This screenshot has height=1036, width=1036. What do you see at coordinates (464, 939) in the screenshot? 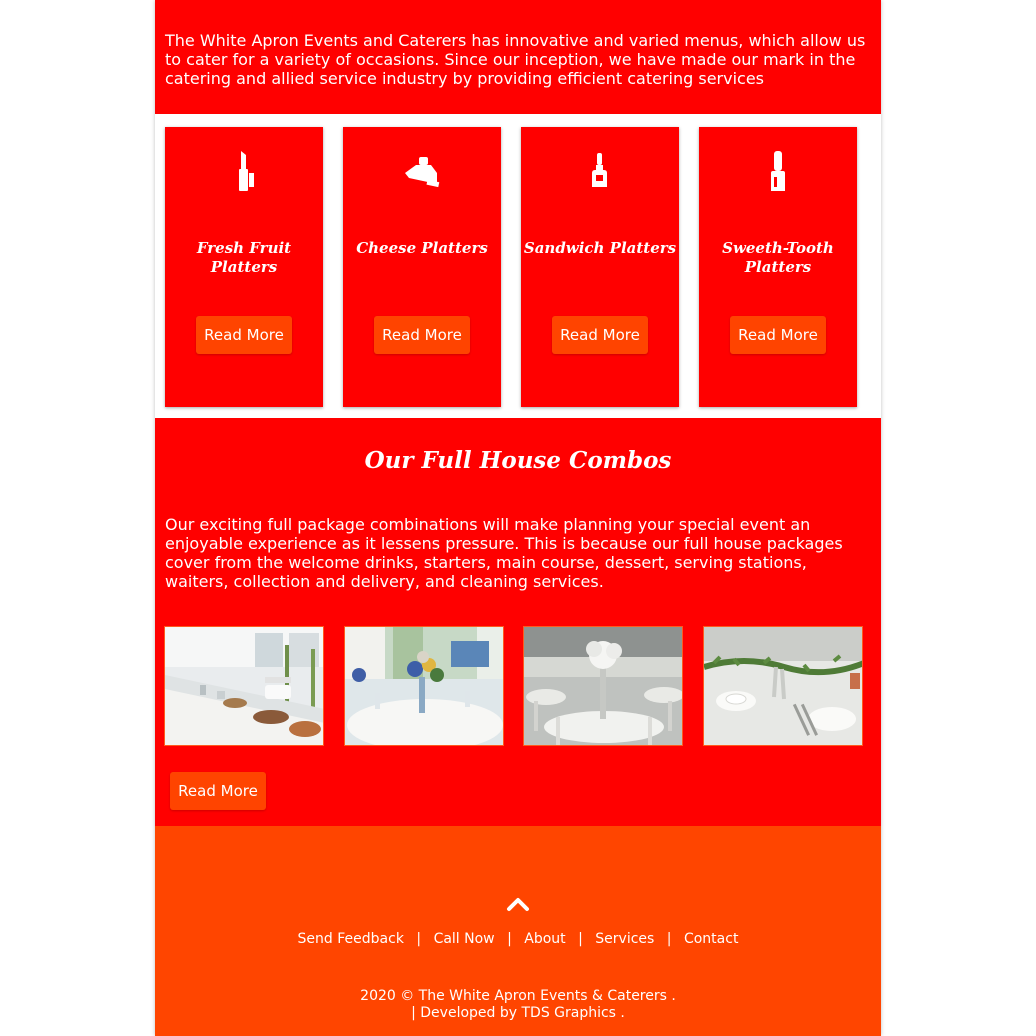
I see `nav-call-now: Call Now` at bounding box center [464, 939].